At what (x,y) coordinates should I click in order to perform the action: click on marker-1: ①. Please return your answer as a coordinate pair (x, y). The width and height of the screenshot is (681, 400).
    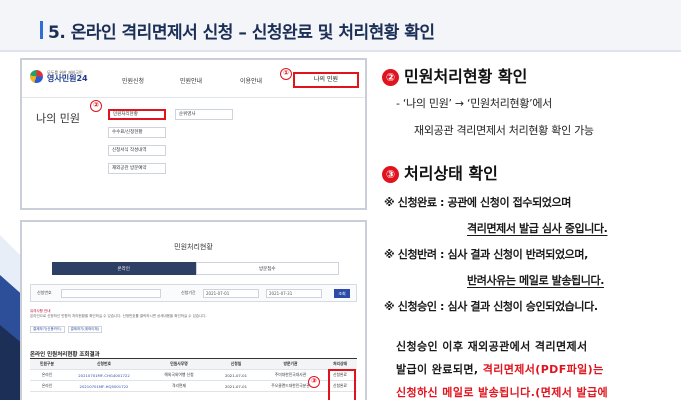
    Looking at the image, I should click on (286, 74).